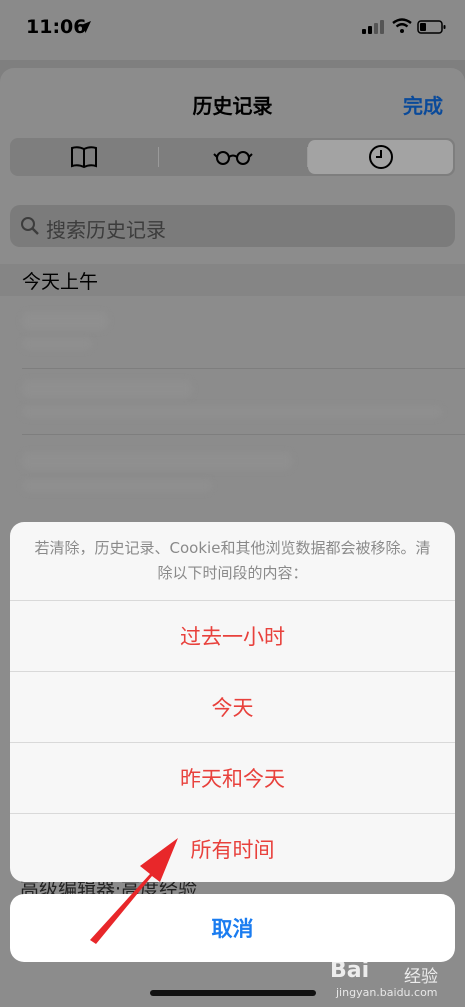 The width and height of the screenshot is (465, 1007). What do you see at coordinates (421, 977) in the screenshot?
I see `watermark-text: 经验` at bounding box center [421, 977].